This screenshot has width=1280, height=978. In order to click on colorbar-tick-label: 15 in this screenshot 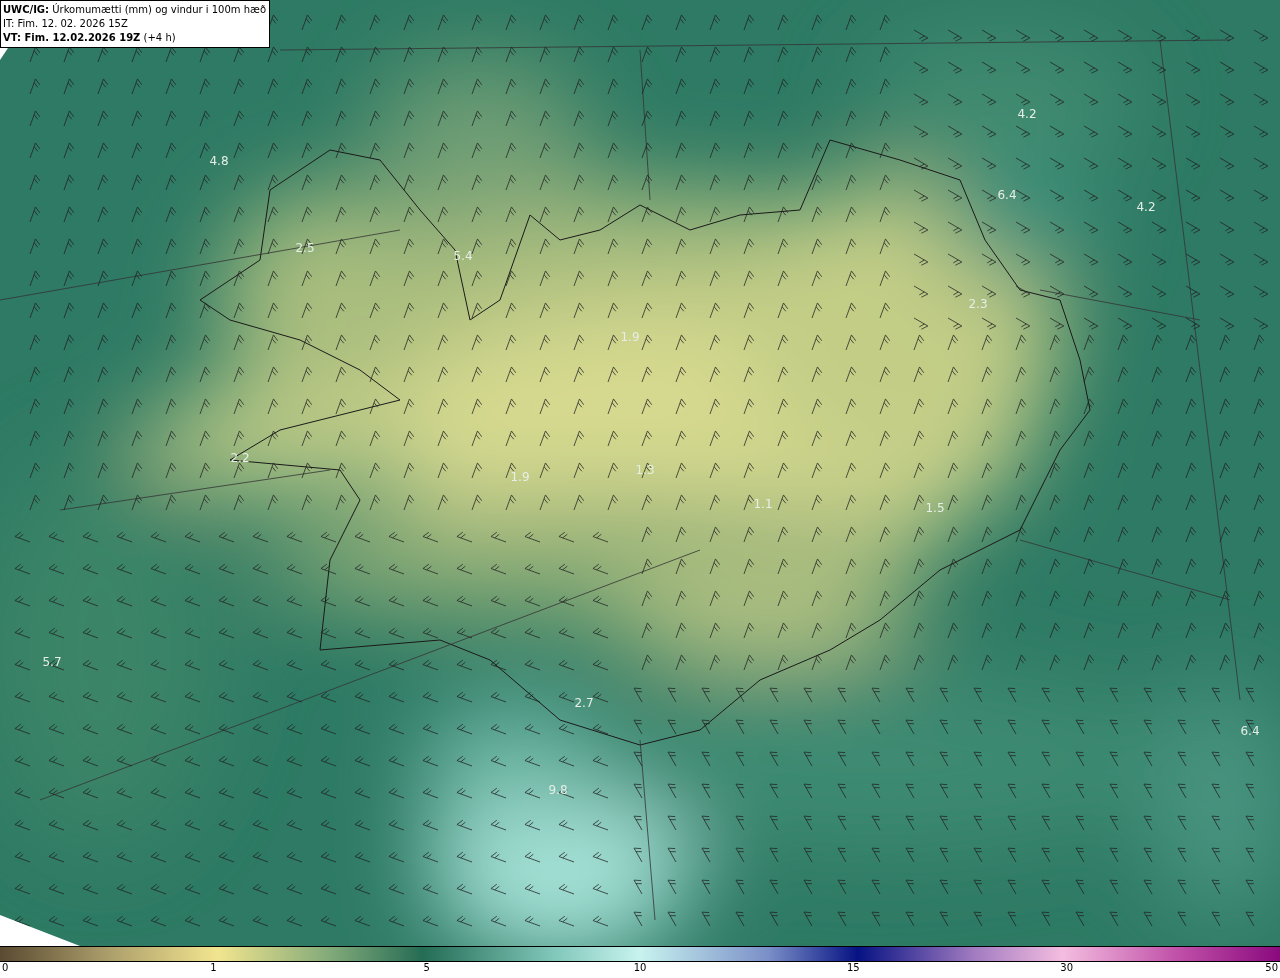, I will do `click(853, 968)`.